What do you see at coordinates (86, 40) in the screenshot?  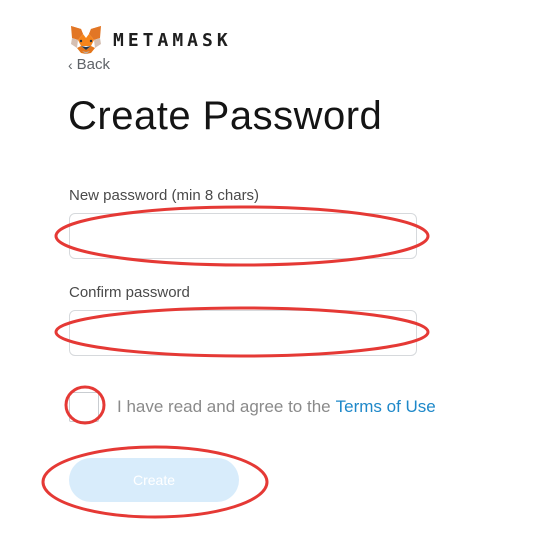 I see `metamask-fox-icon` at bounding box center [86, 40].